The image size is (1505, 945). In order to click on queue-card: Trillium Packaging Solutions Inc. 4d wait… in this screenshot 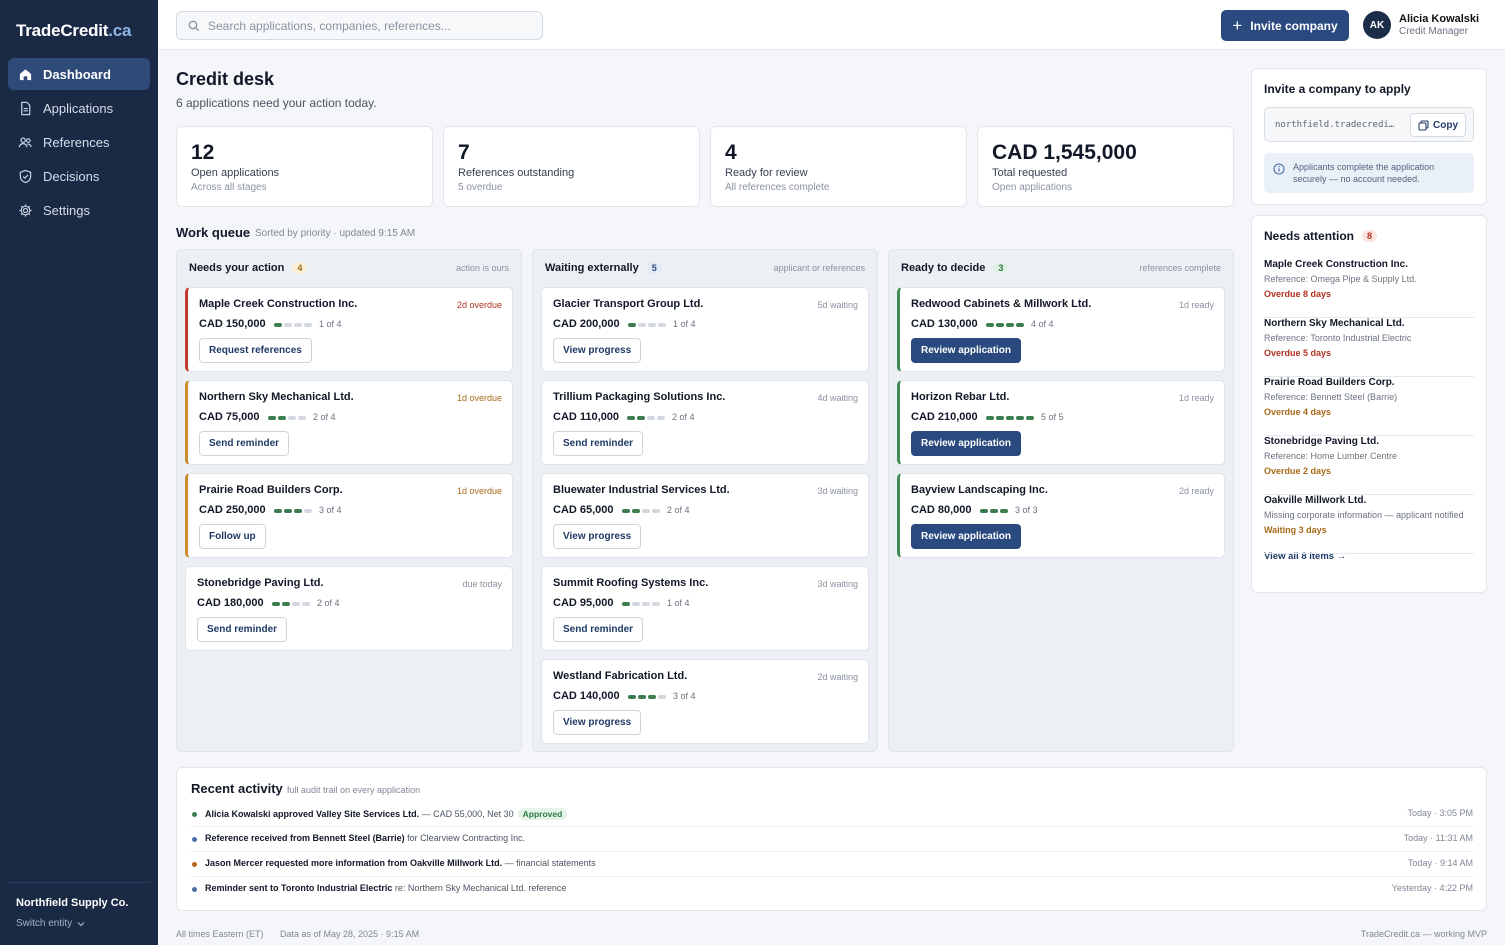, I will do `click(705, 422)`.